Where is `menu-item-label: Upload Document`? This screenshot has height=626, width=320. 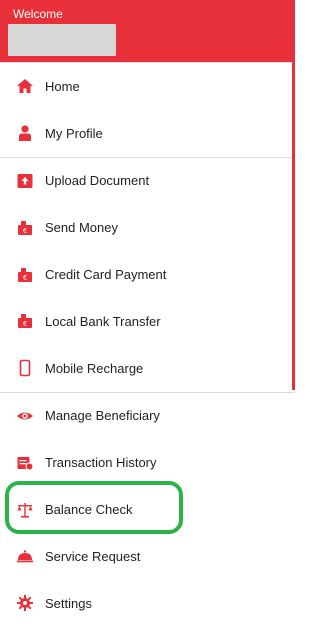 menu-item-label: Upload Document is located at coordinates (97, 181).